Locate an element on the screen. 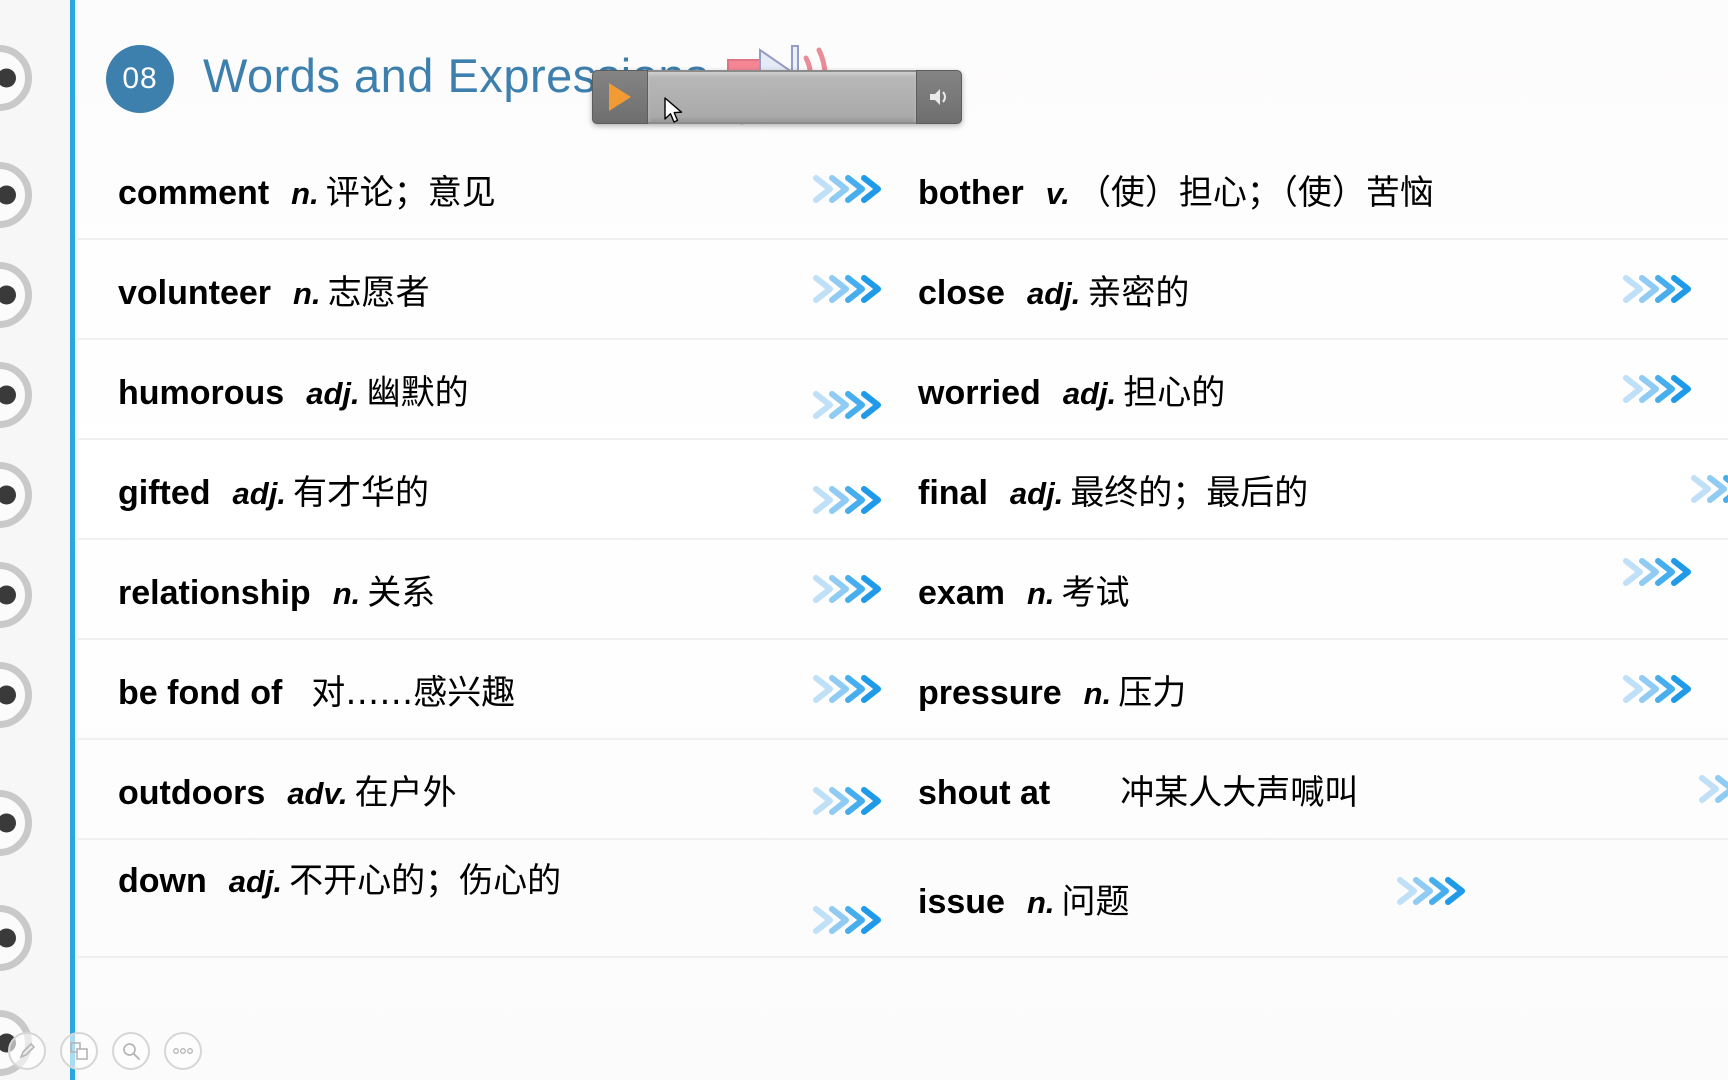 The height and width of the screenshot is (1080, 1728). vocab-cell-right: close adj. 亲密的 is located at coordinates (1323, 289).